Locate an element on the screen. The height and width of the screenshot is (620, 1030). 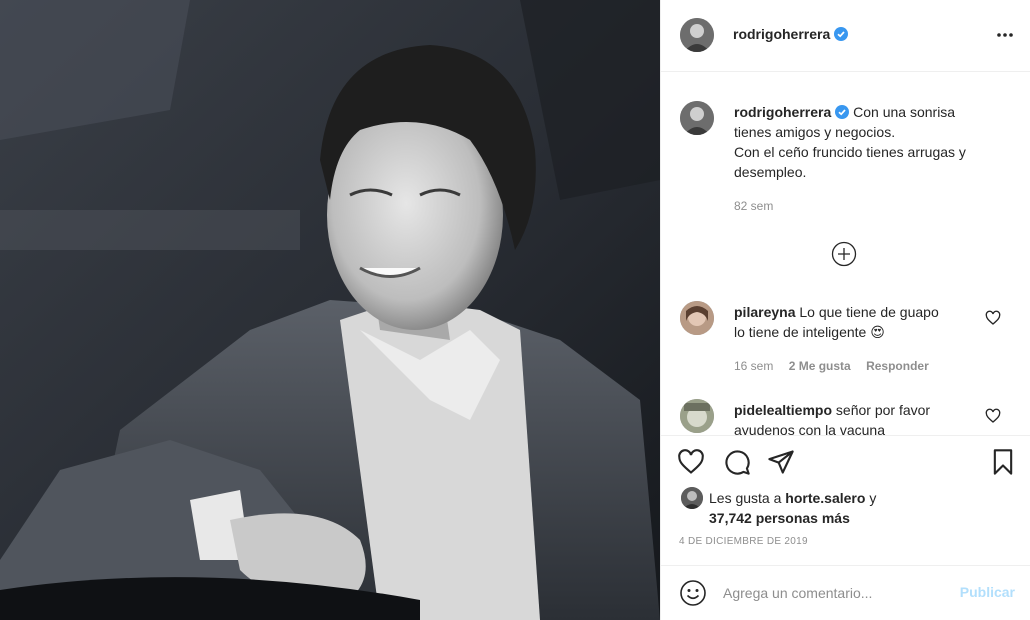
comment-line: señor por favor is located at coordinates (883, 410).